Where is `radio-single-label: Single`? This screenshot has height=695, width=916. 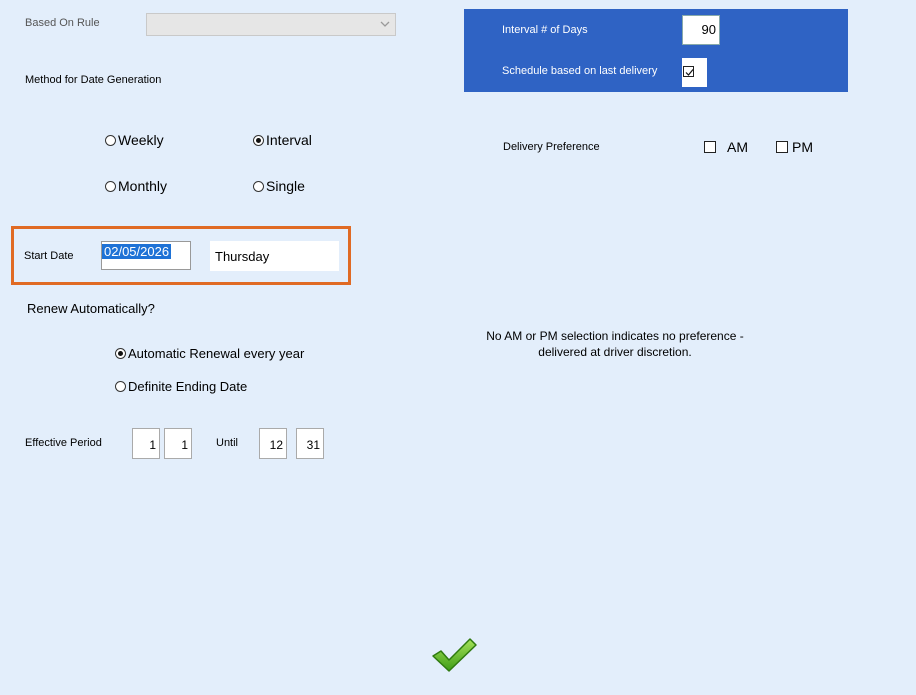
radio-single-label: Single is located at coordinates (285, 186).